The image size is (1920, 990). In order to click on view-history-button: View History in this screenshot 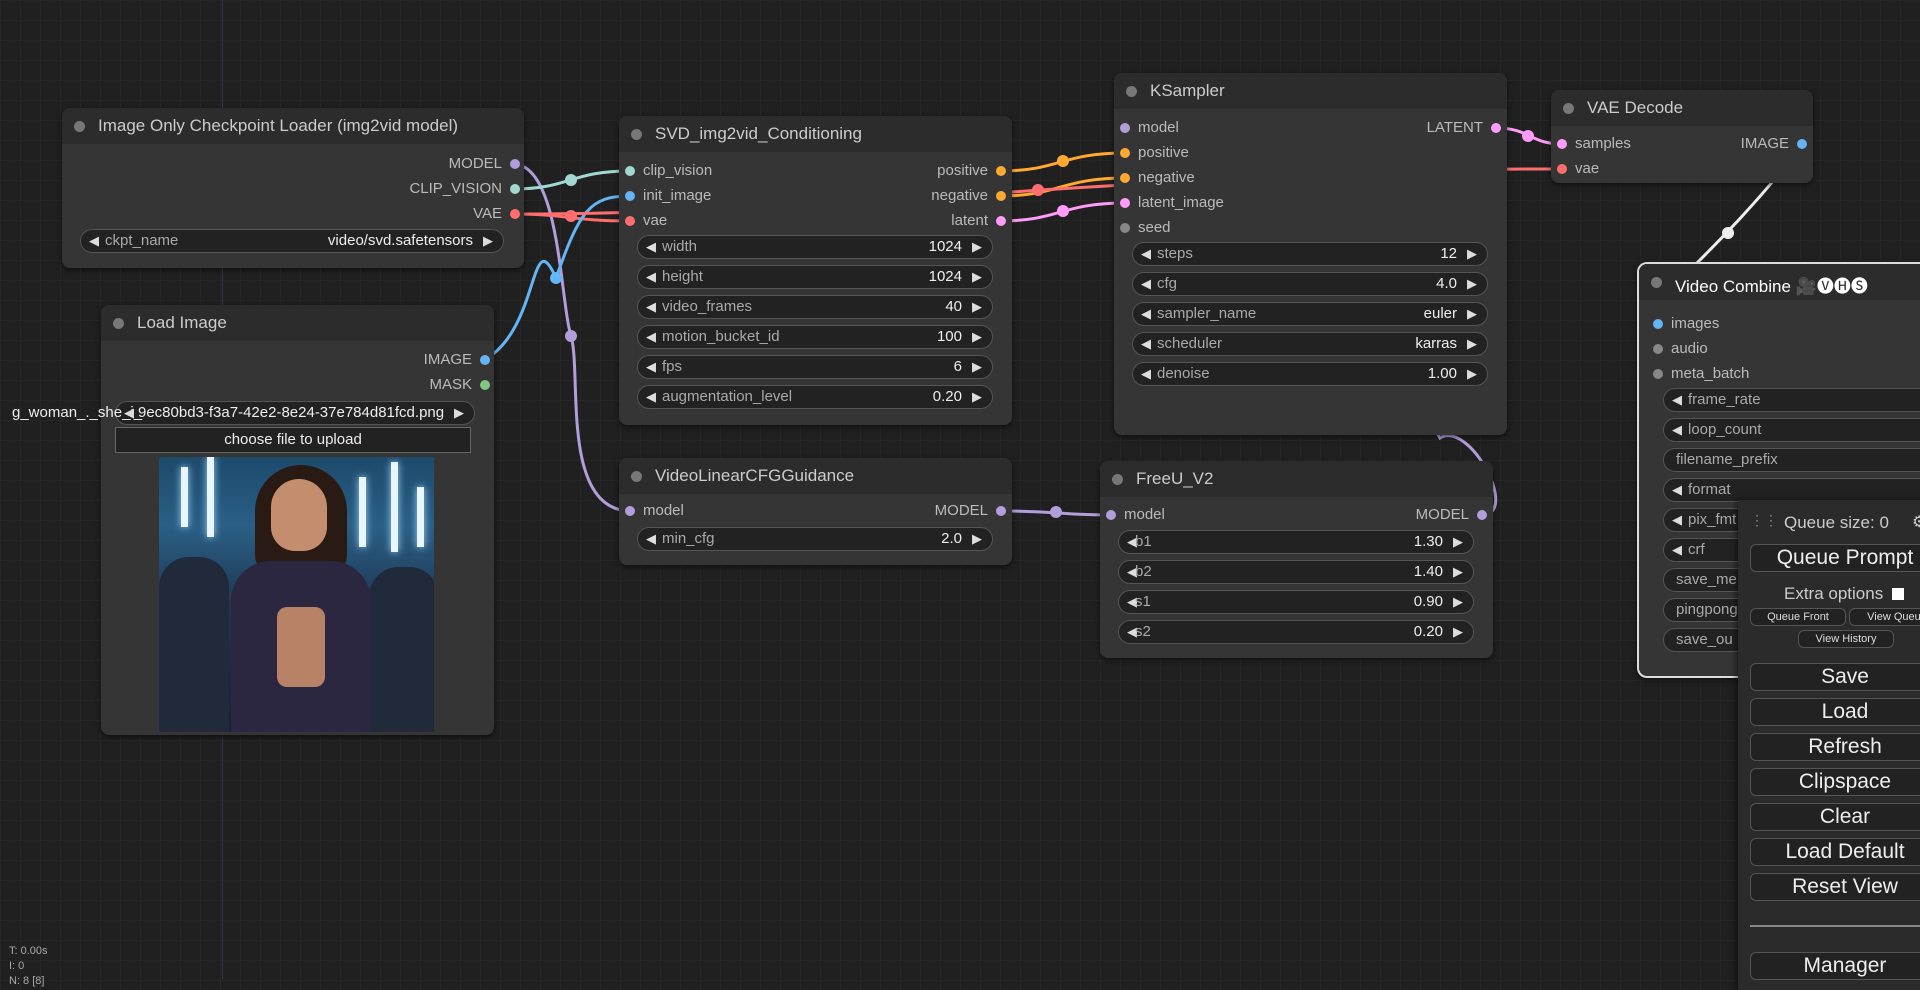, I will do `click(1846, 639)`.